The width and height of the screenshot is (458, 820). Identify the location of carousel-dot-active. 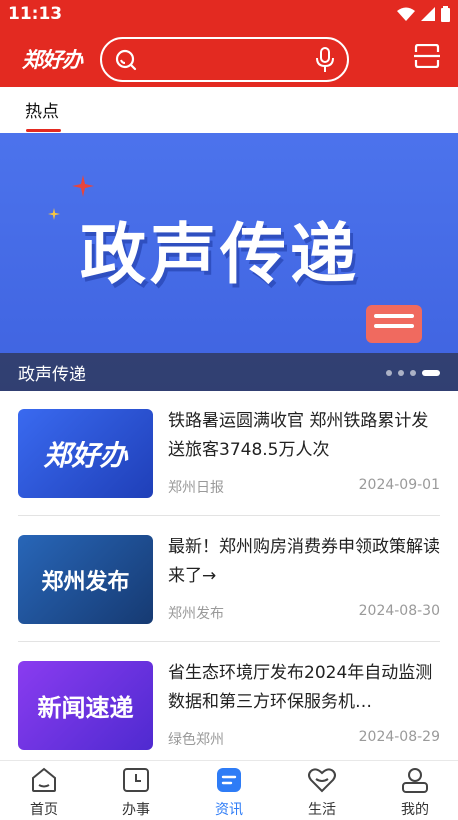
(431, 373).